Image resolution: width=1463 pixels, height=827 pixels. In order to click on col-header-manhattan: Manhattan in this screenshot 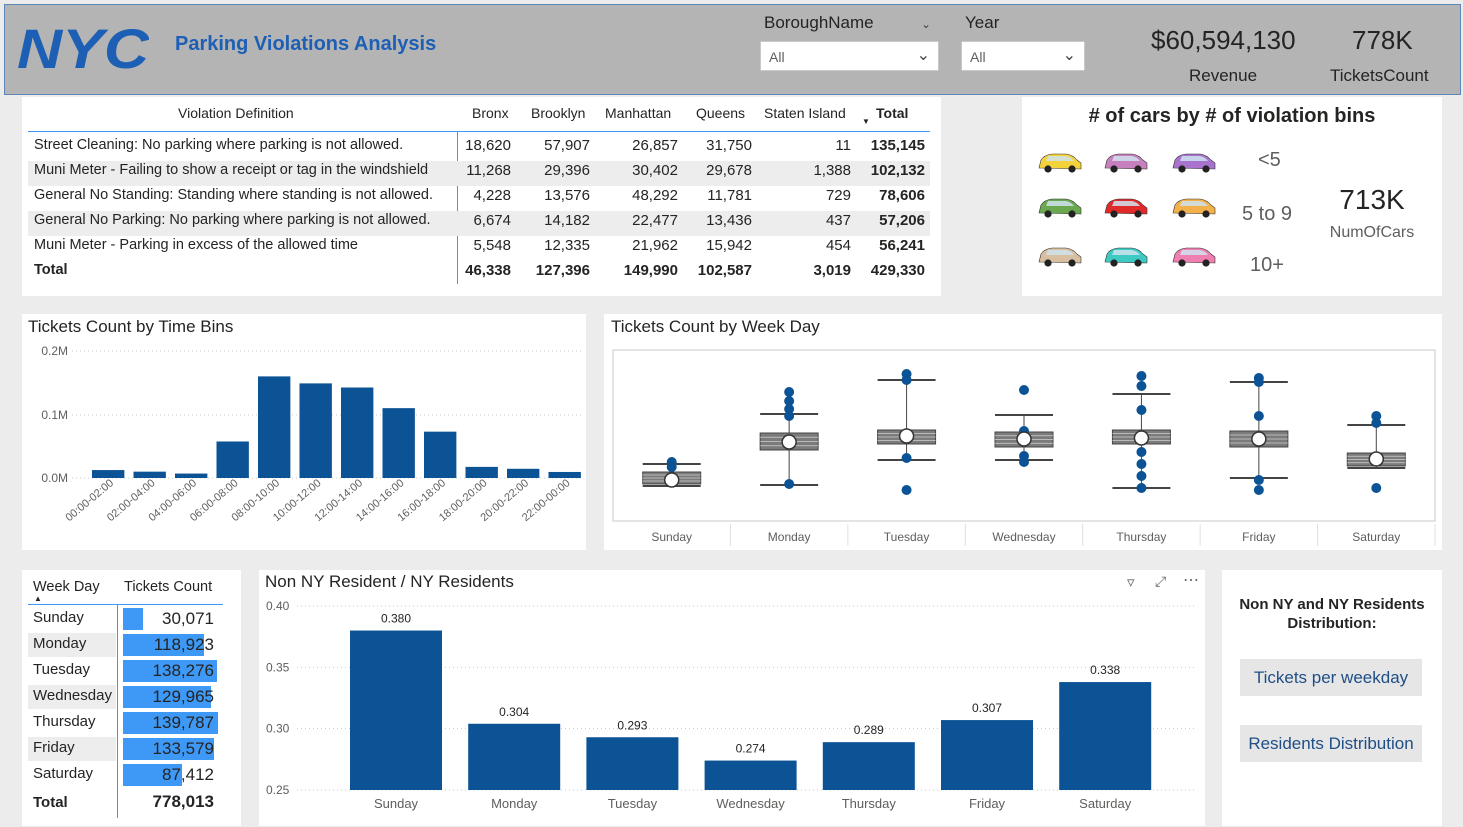, I will do `click(638, 113)`.